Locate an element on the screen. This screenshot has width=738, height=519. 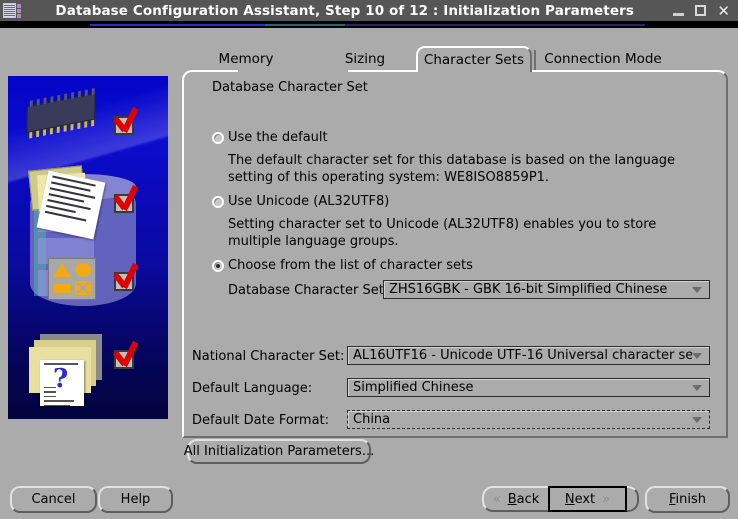
default-date-format-select: China is located at coordinates (528, 419).